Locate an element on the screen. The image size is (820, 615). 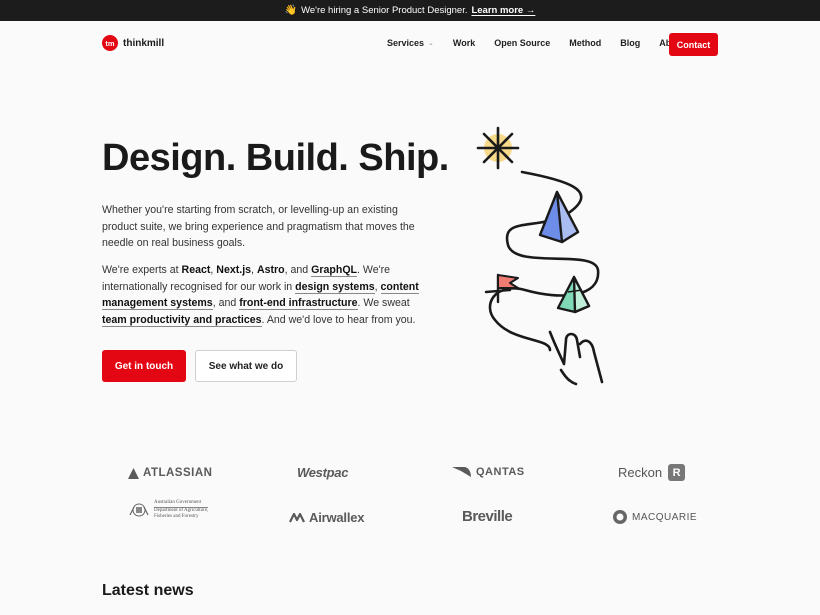
react-text: React is located at coordinates (196, 270).